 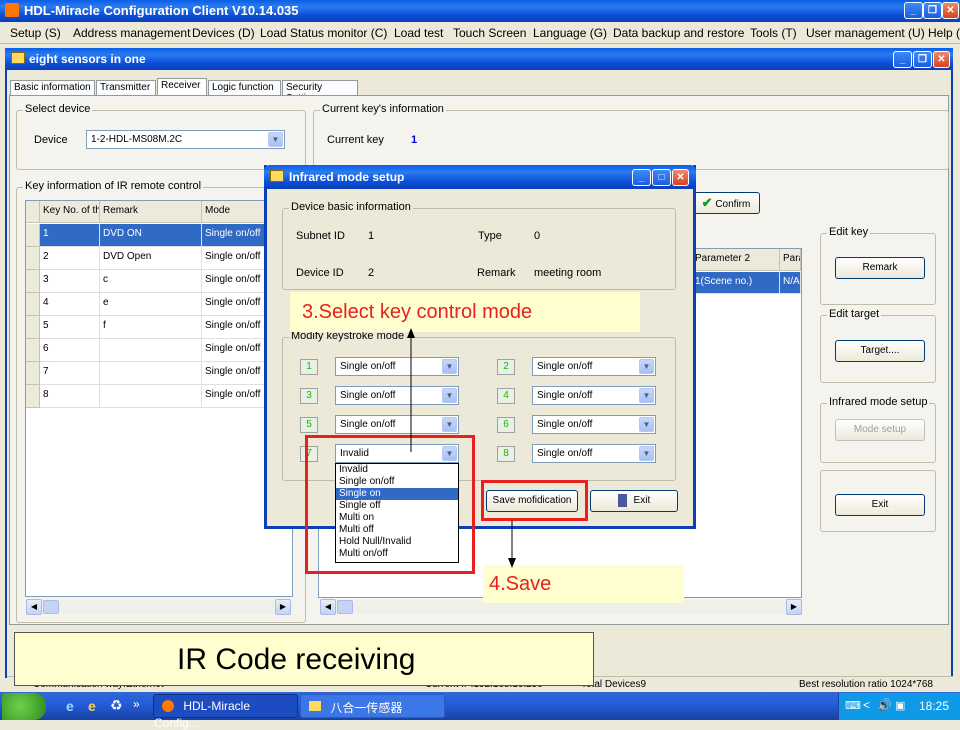 I want to click on network-icon: ▣, so click(x=900, y=705).